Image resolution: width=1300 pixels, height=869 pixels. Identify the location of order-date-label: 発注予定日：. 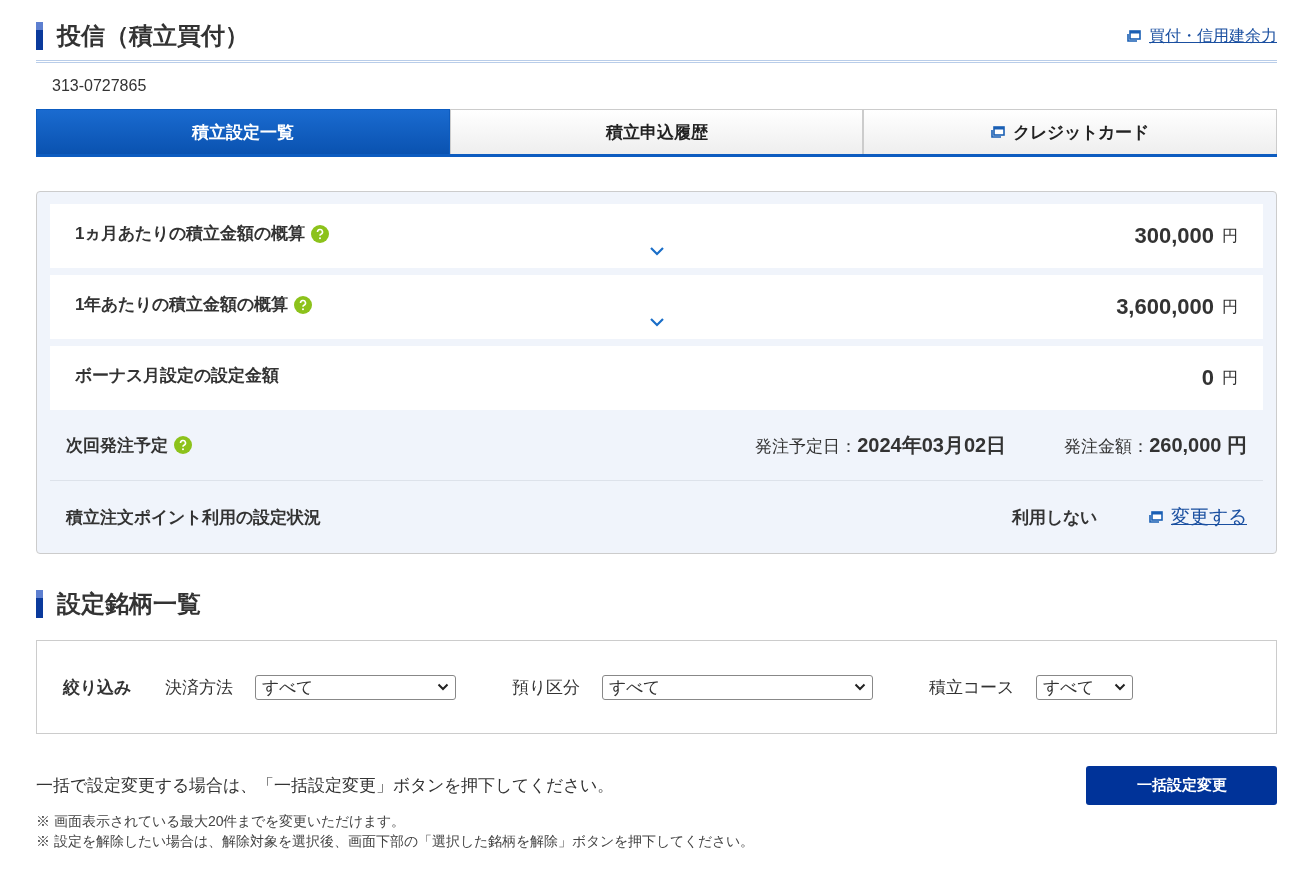
(806, 446).